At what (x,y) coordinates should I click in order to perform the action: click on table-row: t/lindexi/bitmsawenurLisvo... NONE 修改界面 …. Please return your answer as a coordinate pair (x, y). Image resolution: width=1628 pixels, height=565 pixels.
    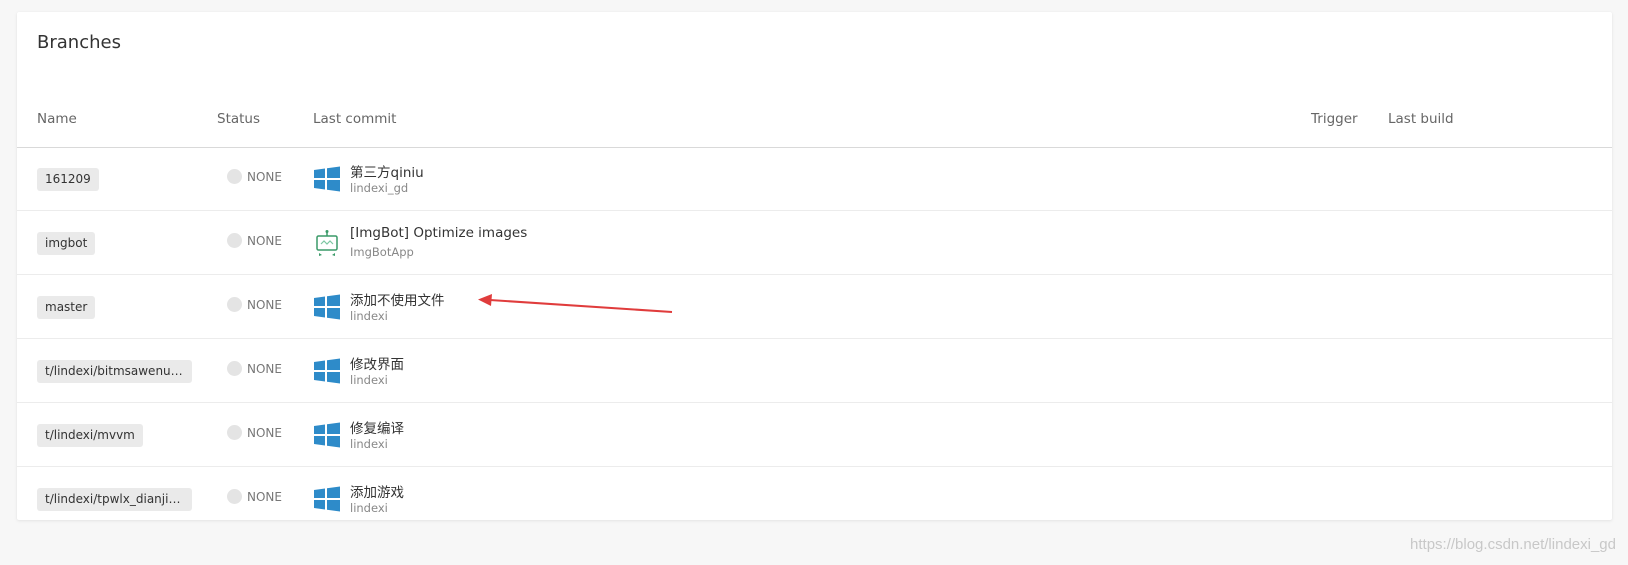
    Looking at the image, I should click on (814, 371).